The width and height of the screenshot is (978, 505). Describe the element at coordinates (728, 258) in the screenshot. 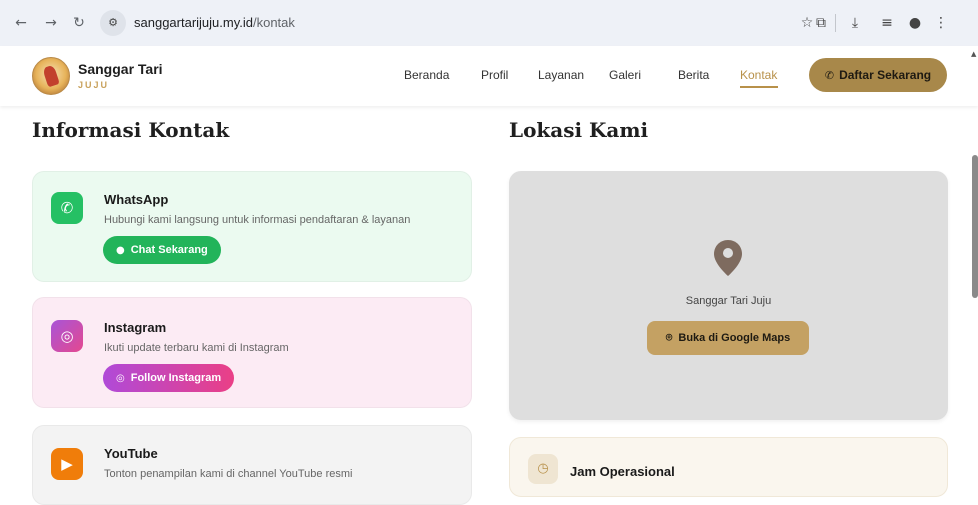

I see `map-pin-icon` at that location.